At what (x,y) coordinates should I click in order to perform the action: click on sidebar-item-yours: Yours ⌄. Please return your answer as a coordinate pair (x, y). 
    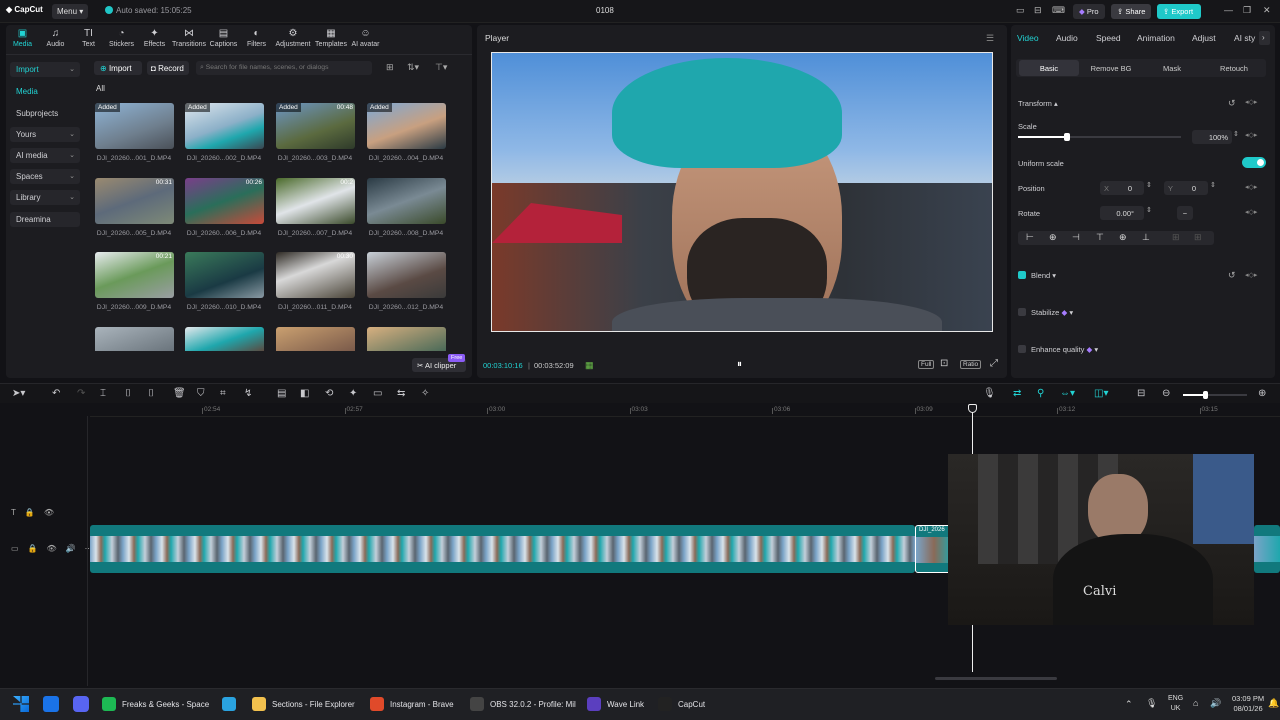
    Looking at the image, I should click on (45, 134).